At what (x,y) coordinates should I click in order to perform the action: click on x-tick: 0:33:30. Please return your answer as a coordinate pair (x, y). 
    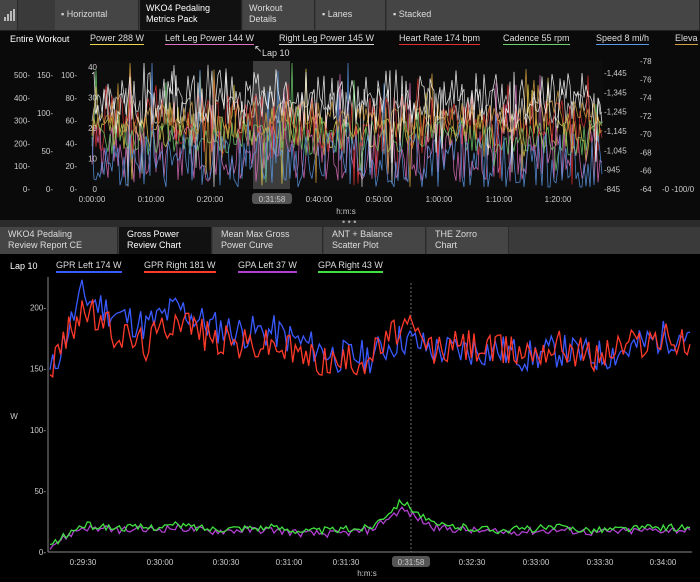
    Looking at the image, I should click on (600, 562).